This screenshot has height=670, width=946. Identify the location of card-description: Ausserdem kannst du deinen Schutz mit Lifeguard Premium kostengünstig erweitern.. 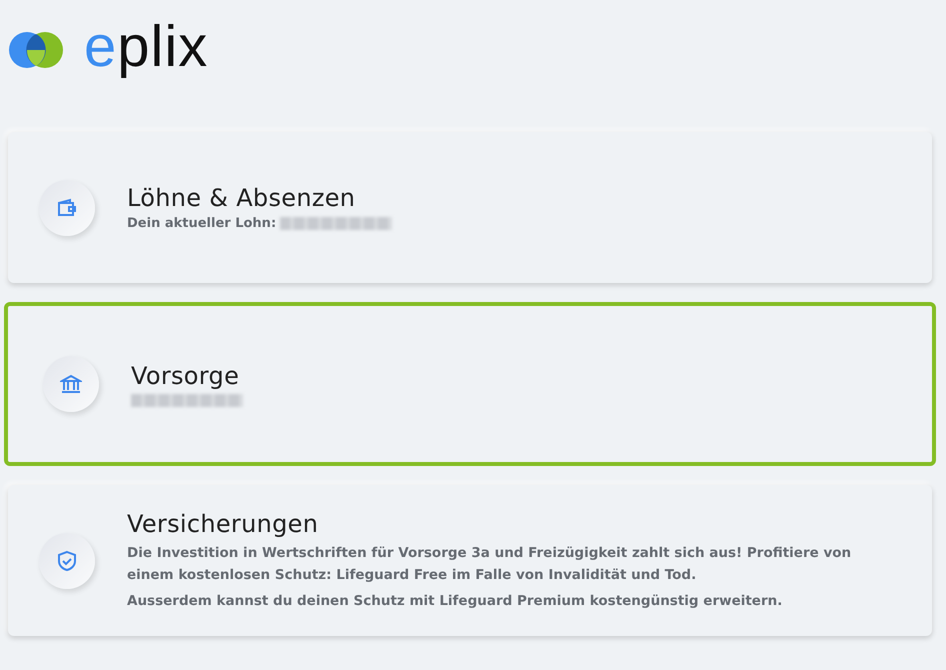
(455, 601).